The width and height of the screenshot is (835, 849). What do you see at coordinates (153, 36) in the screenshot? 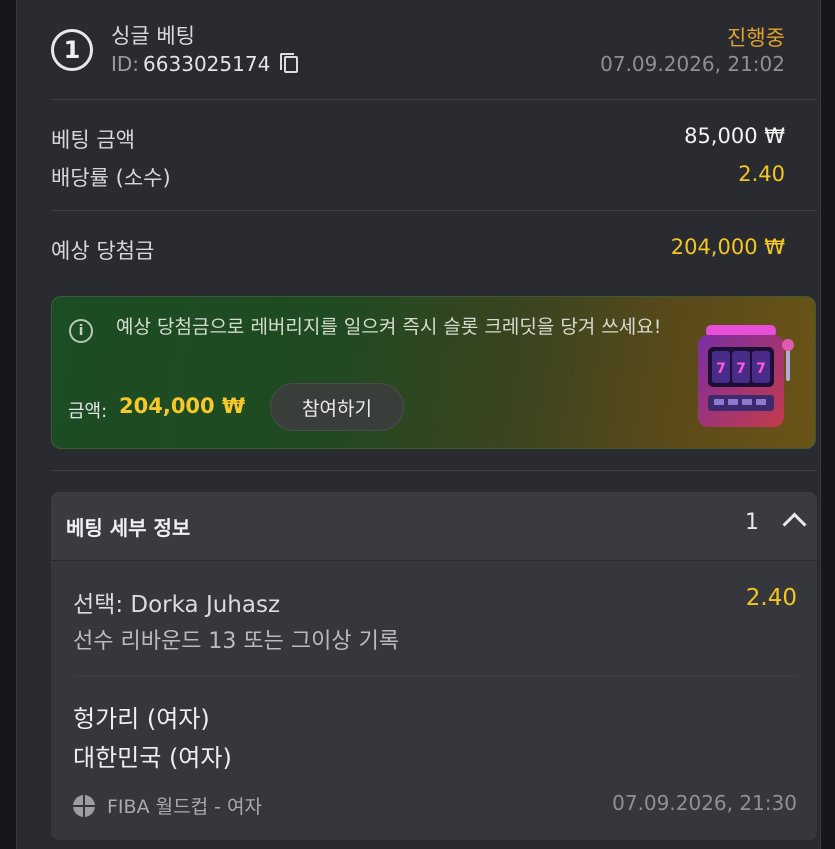
I see `bet-type-title: 싱글 베팅` at bounding box center [153, 36].